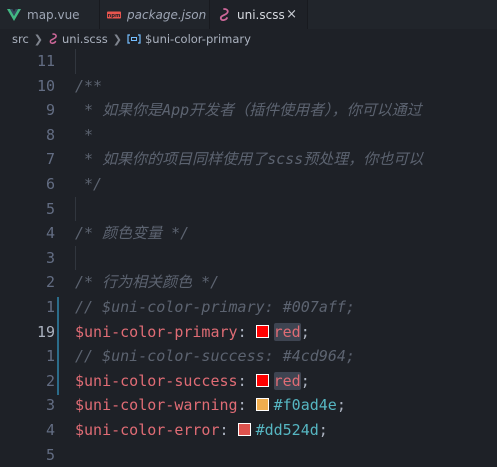 The image size is (497, 467). Describe the element at coordinates (14, 15) in the screenshot. I see `vue-file-icon` at that location.